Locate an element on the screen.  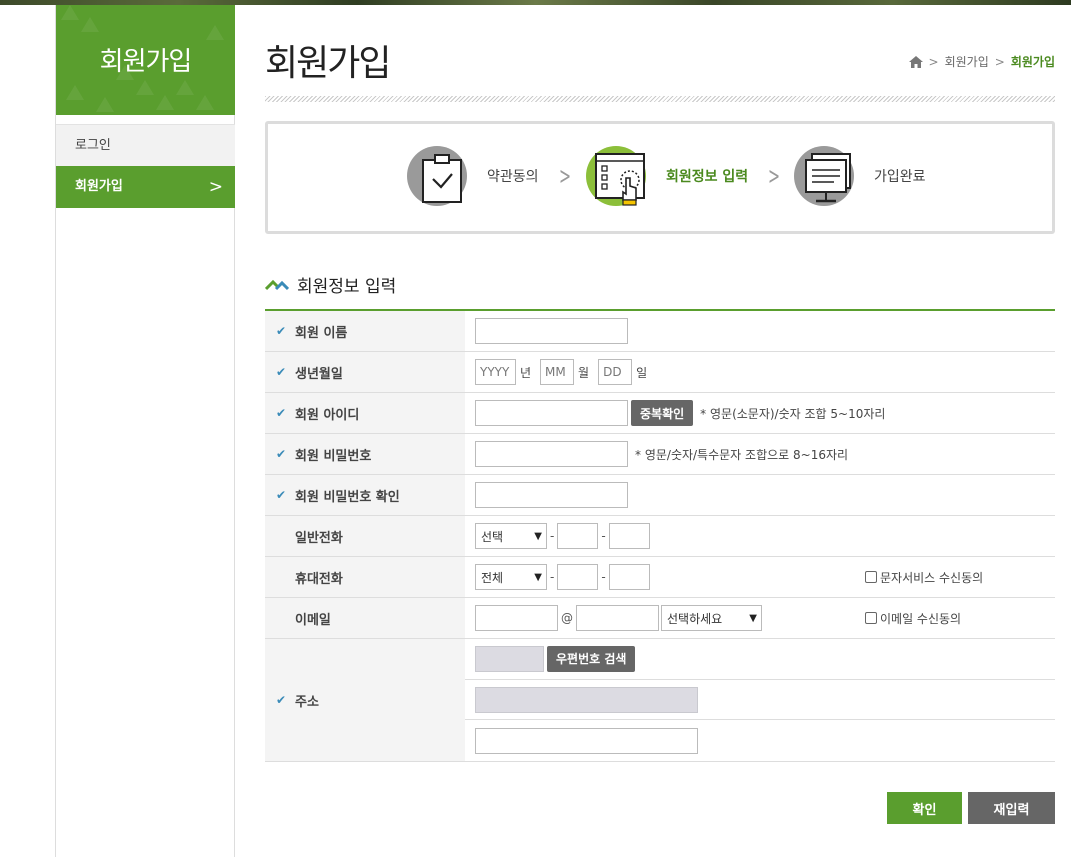
password-input is located at coordinates (551, 454).